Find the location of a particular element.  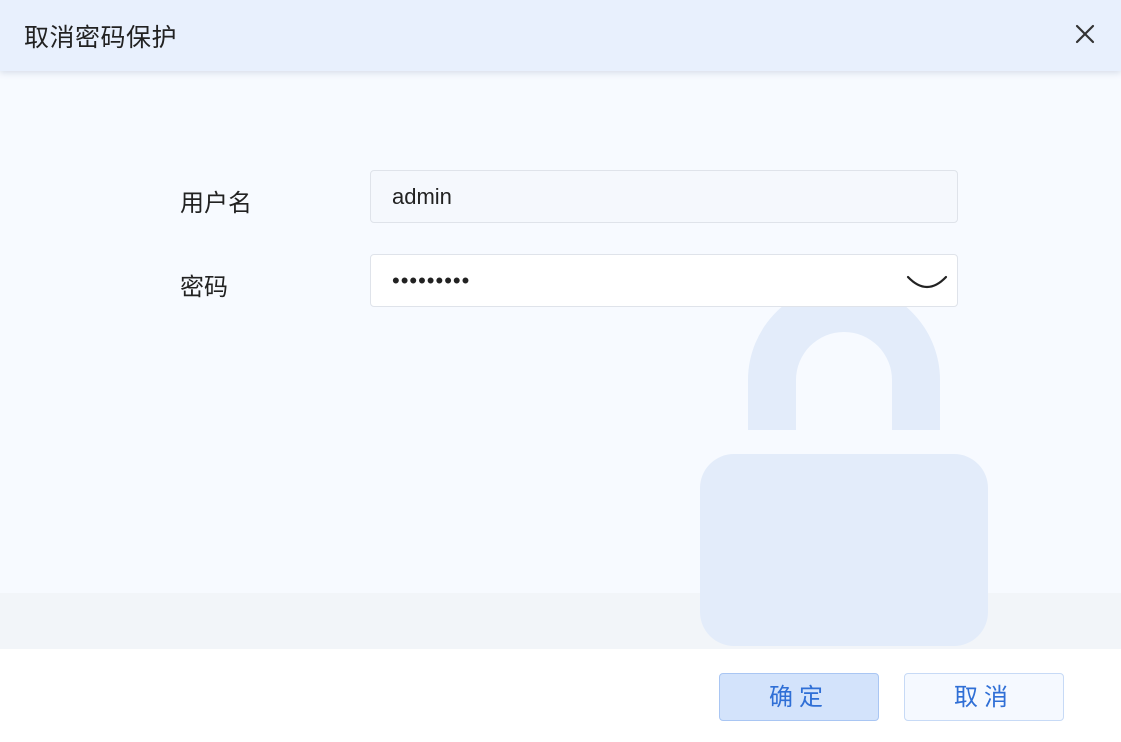

password-visibility-toggle is located at coordinates (927, 282).